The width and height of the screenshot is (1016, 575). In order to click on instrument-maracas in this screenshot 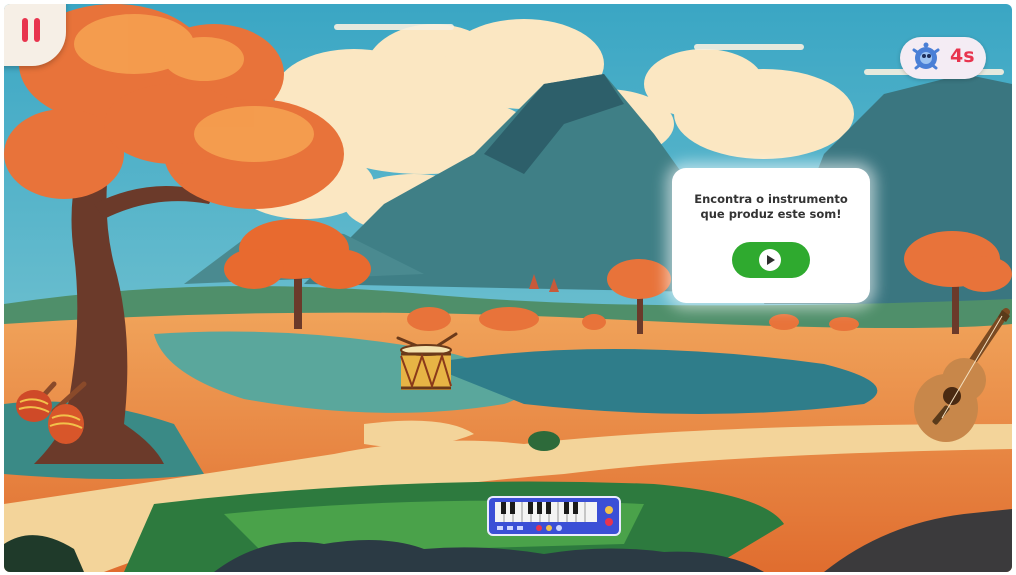, I will do `click(54, 412)`.